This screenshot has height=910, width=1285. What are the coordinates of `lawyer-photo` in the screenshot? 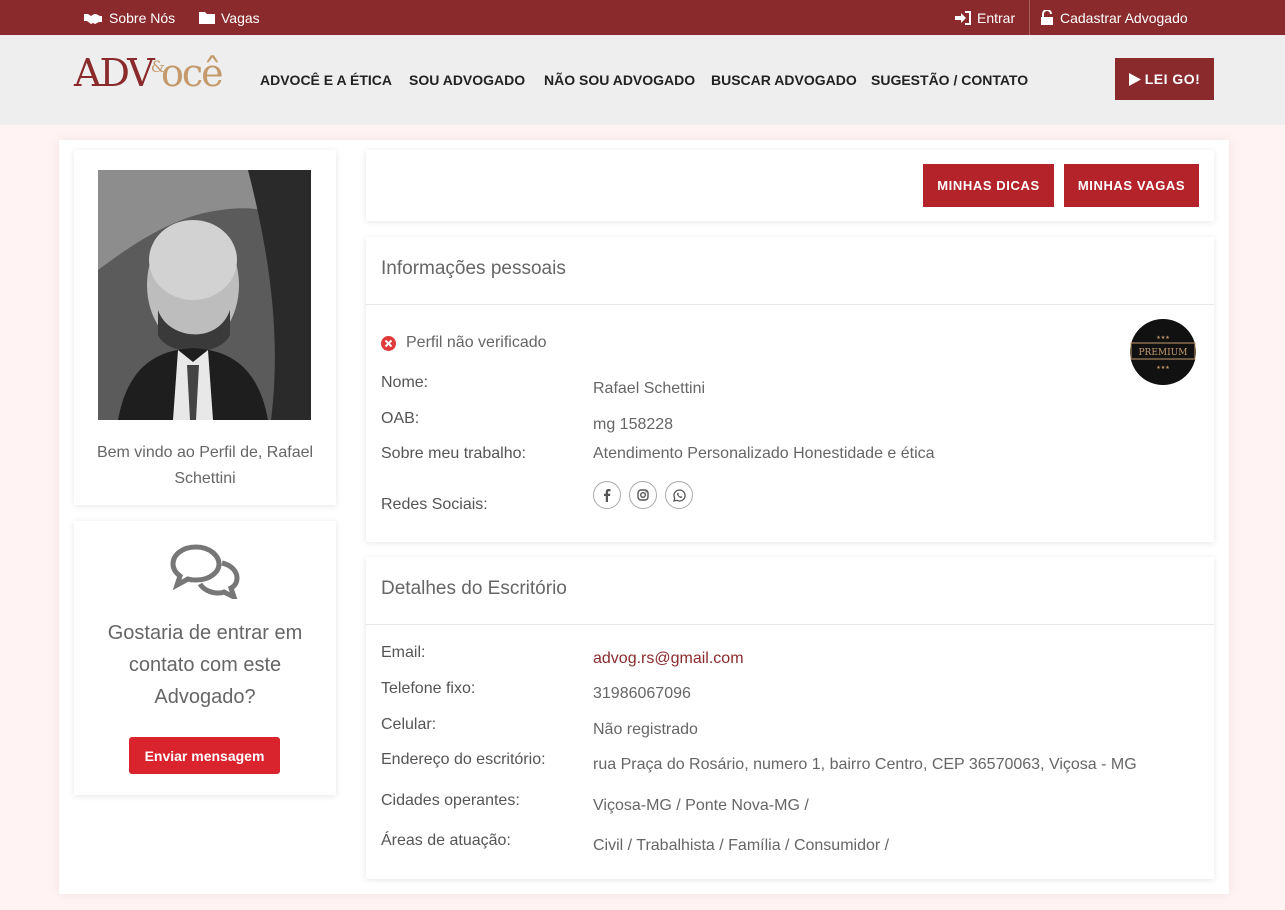 It's located at (204, 295).